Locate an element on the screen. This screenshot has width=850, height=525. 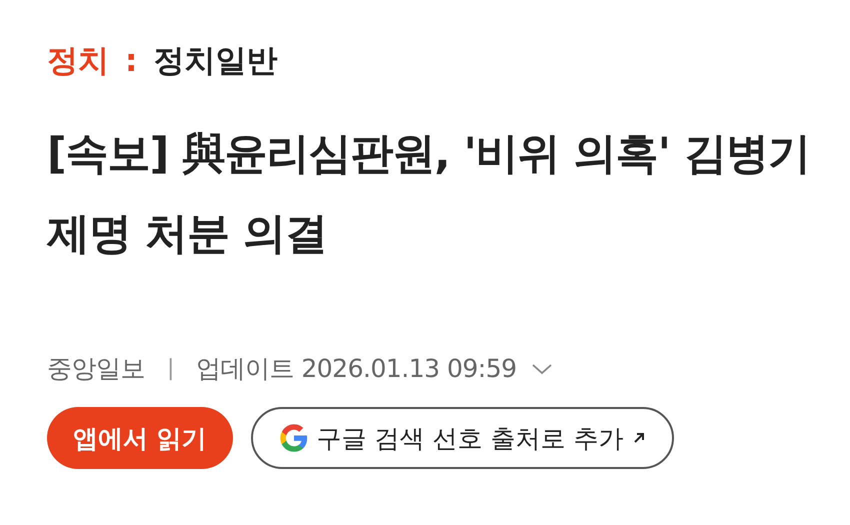
add-preferred-source-button: 구글 검색 선호 출처로 추가 is located at coordinates (462, 438).